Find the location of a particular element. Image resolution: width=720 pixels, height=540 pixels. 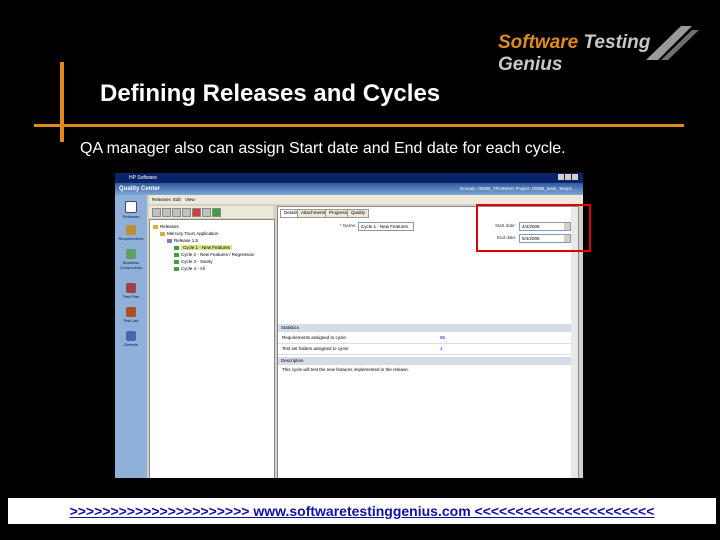

horizontal-accent-line is located at coordinates (359, 125).